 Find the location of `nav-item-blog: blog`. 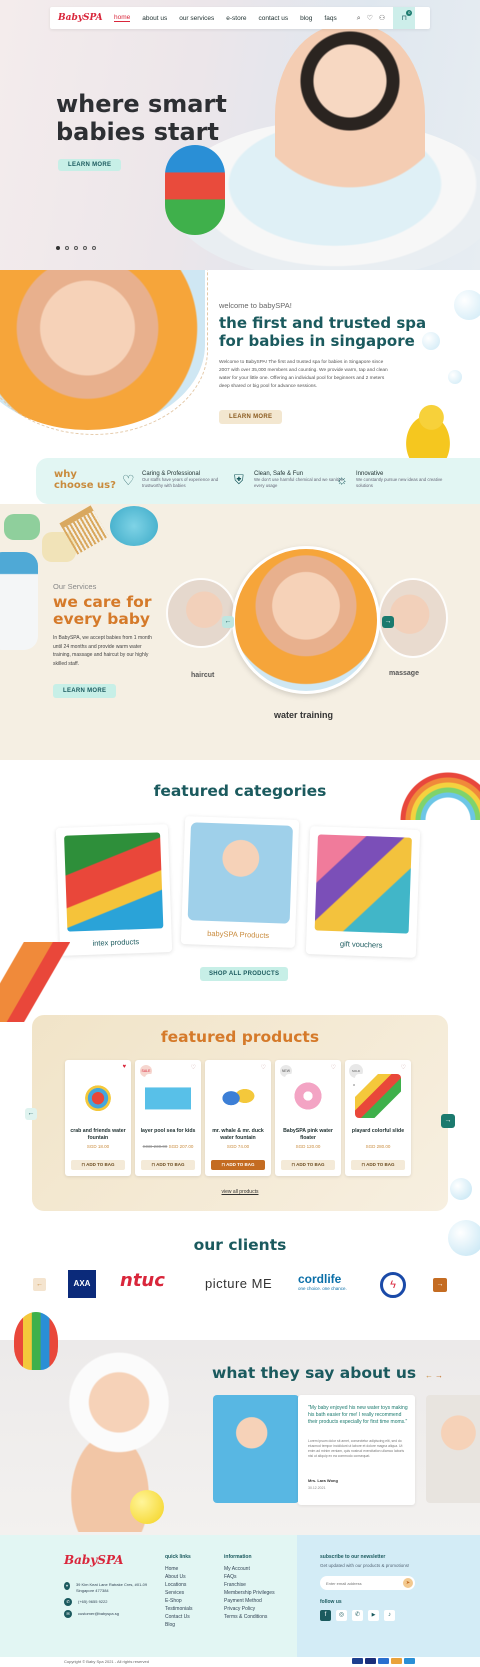

nav-item-blog: blog is located at coordinates (306, 18).